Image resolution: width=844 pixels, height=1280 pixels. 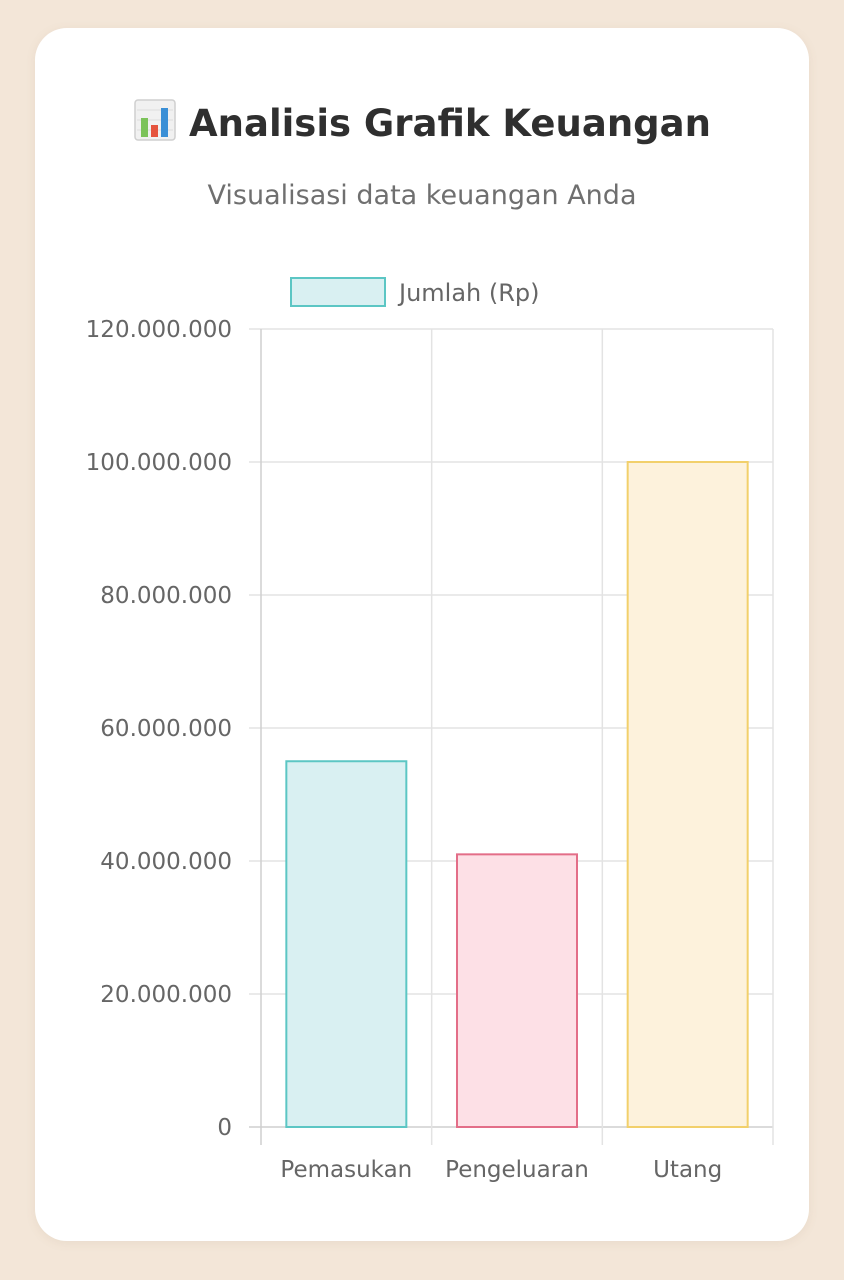 I want to click on x-tick-label: Pemasukan, so click(x=346, y=1170).